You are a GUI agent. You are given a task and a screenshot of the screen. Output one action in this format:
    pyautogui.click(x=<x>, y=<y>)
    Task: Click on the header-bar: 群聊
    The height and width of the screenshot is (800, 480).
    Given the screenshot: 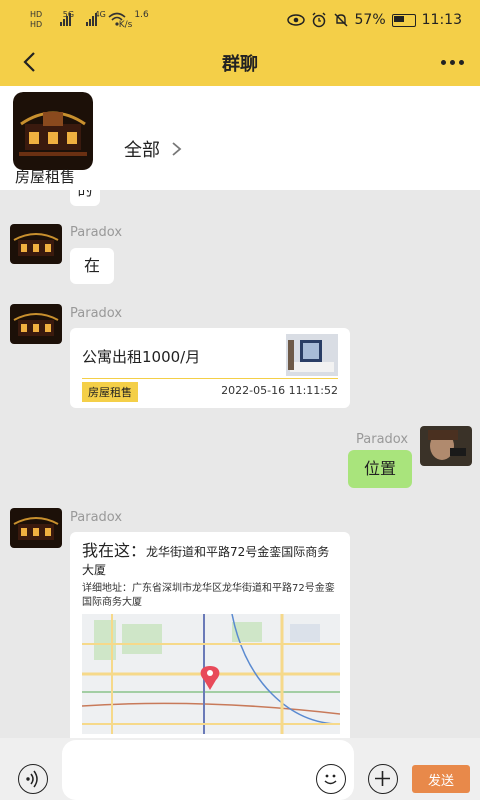 What is the action you would take?
    pyautogui.click(x=240, y=63)
    